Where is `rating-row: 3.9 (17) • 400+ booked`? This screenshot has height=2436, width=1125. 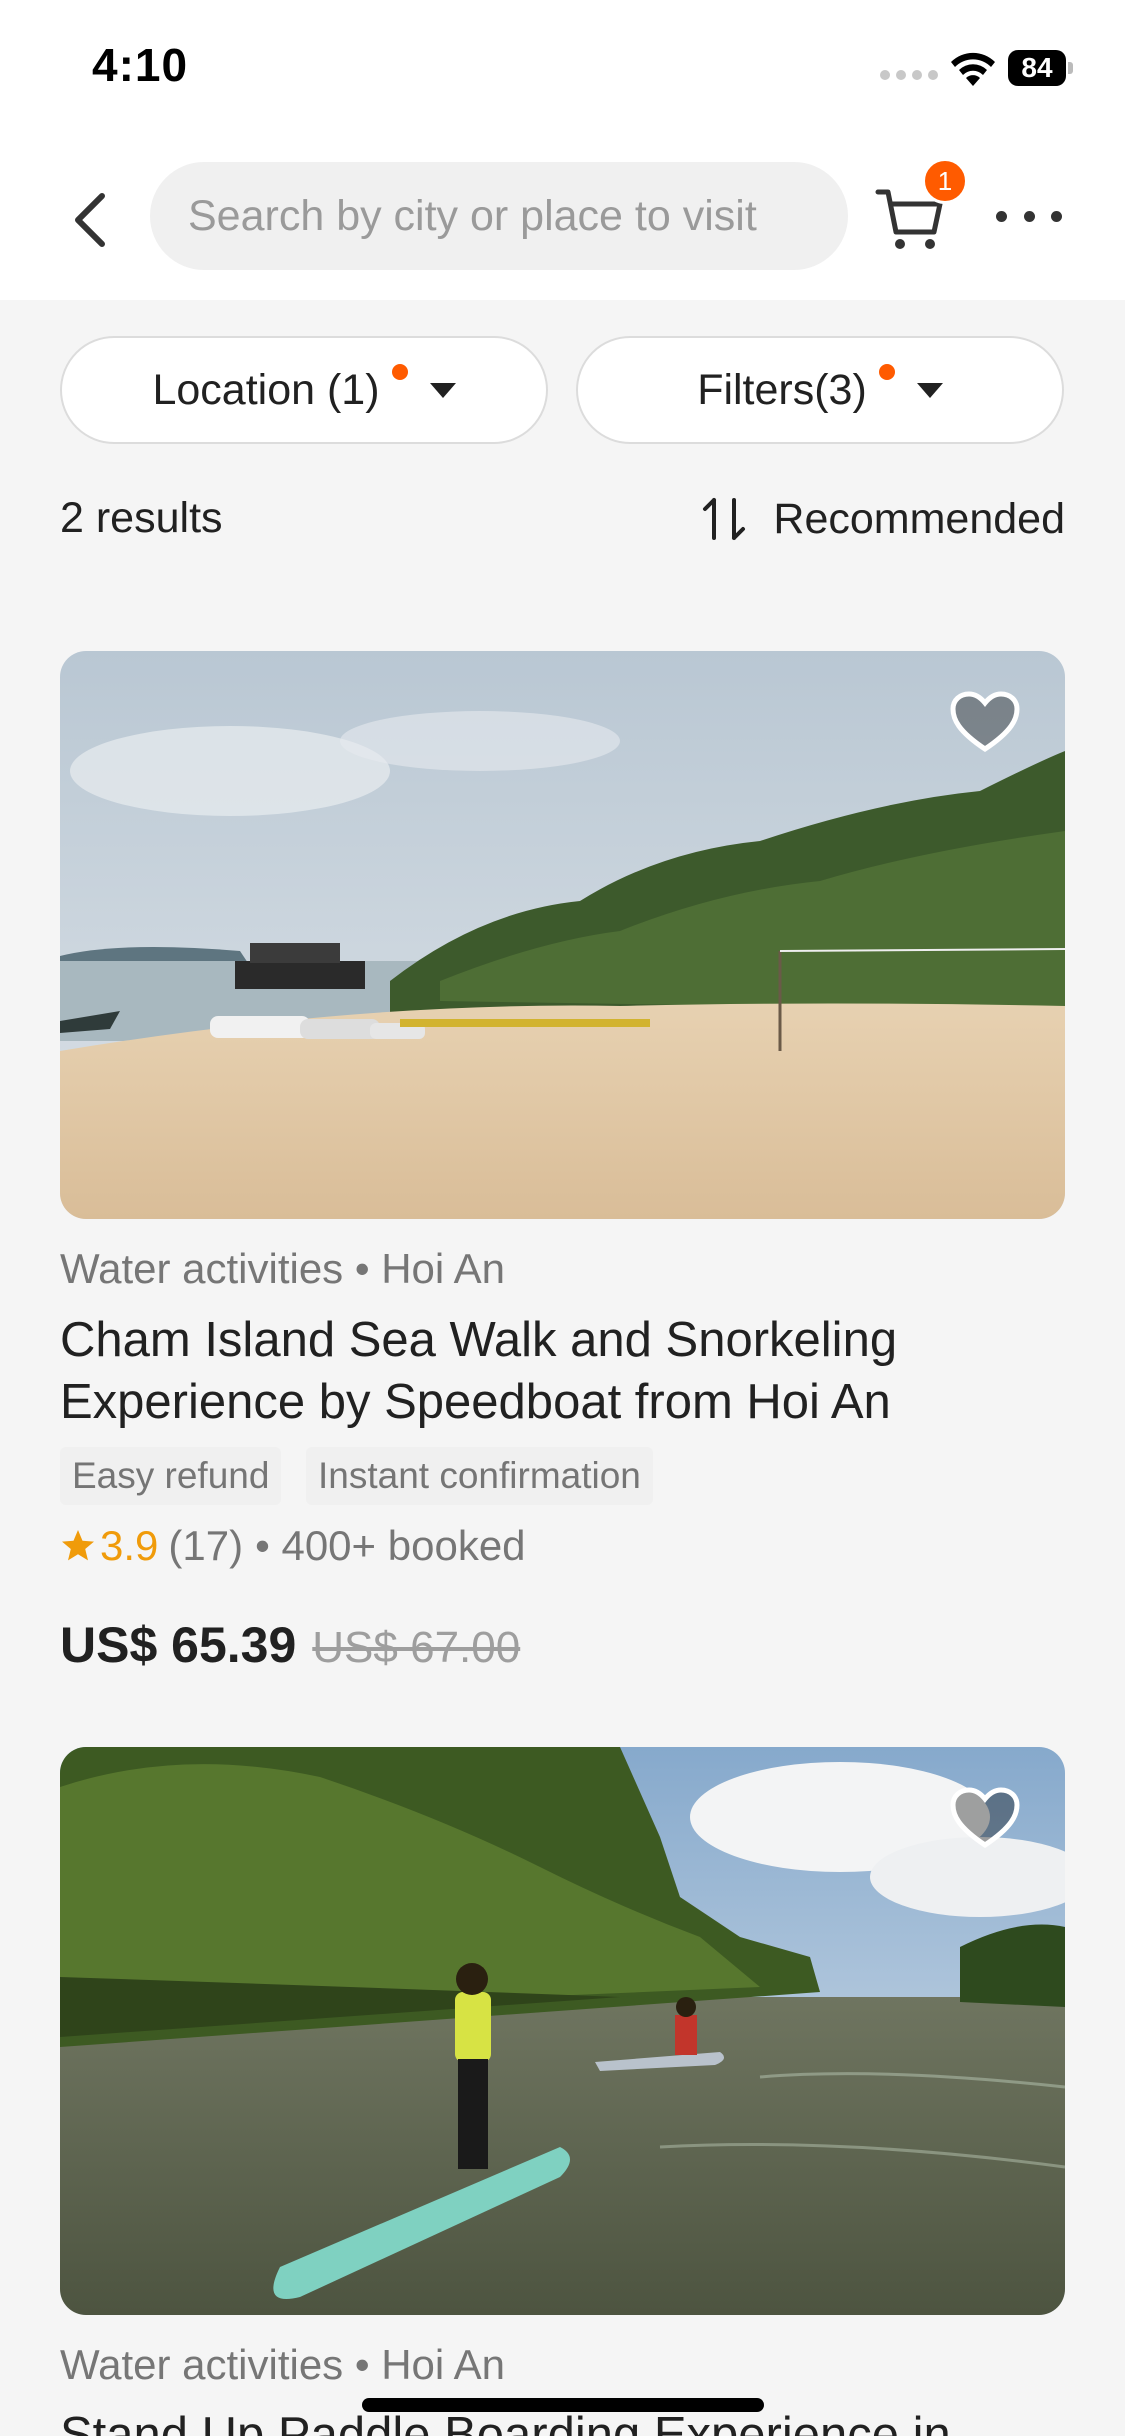
rating-row: 3.9 (17) • 400+ booked is located at coordinates (293, 1546).